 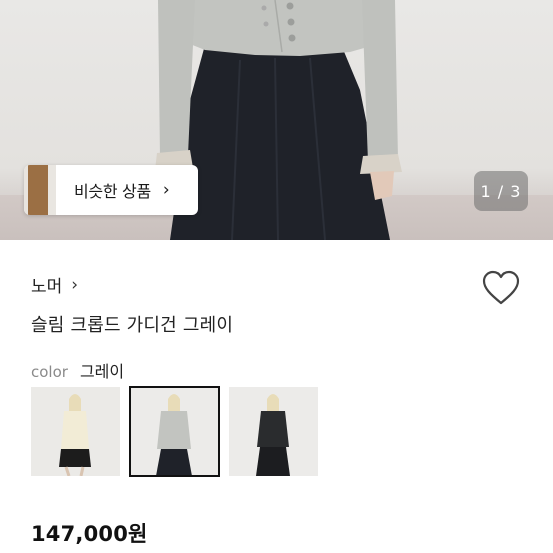 What do you see at coordinates (89, 534) in the screenshot?
I see `product-price: 147,000원` at bounding box center [89, 534].